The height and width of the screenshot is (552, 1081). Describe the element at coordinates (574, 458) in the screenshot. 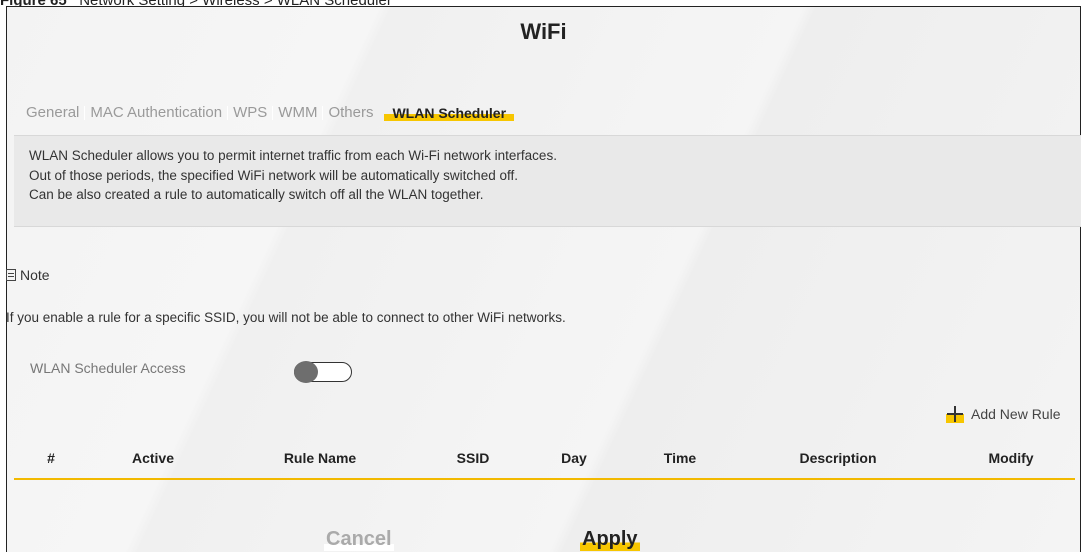

I see `column-header-day: Day` at that location.